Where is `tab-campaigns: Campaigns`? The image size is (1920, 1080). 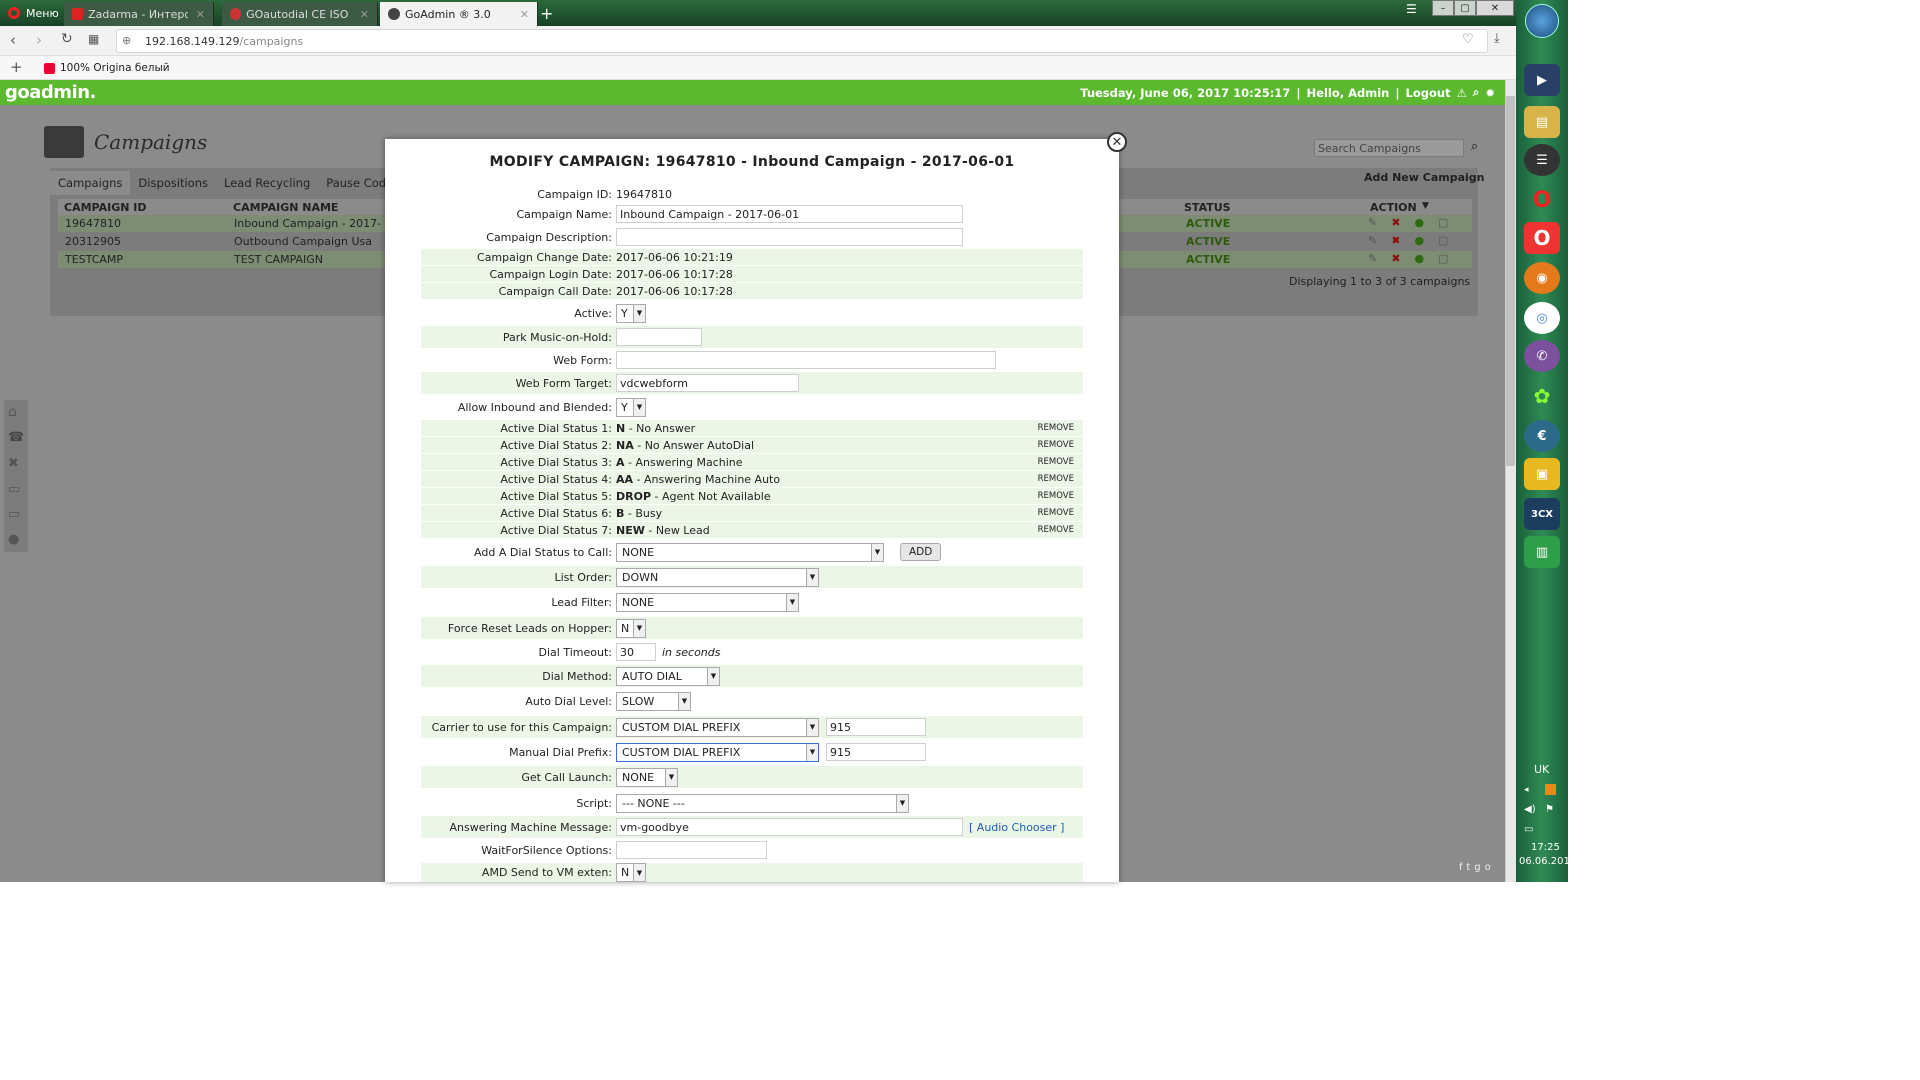 tab-campaigns: Campaigns is located at coordinates (90, 183).